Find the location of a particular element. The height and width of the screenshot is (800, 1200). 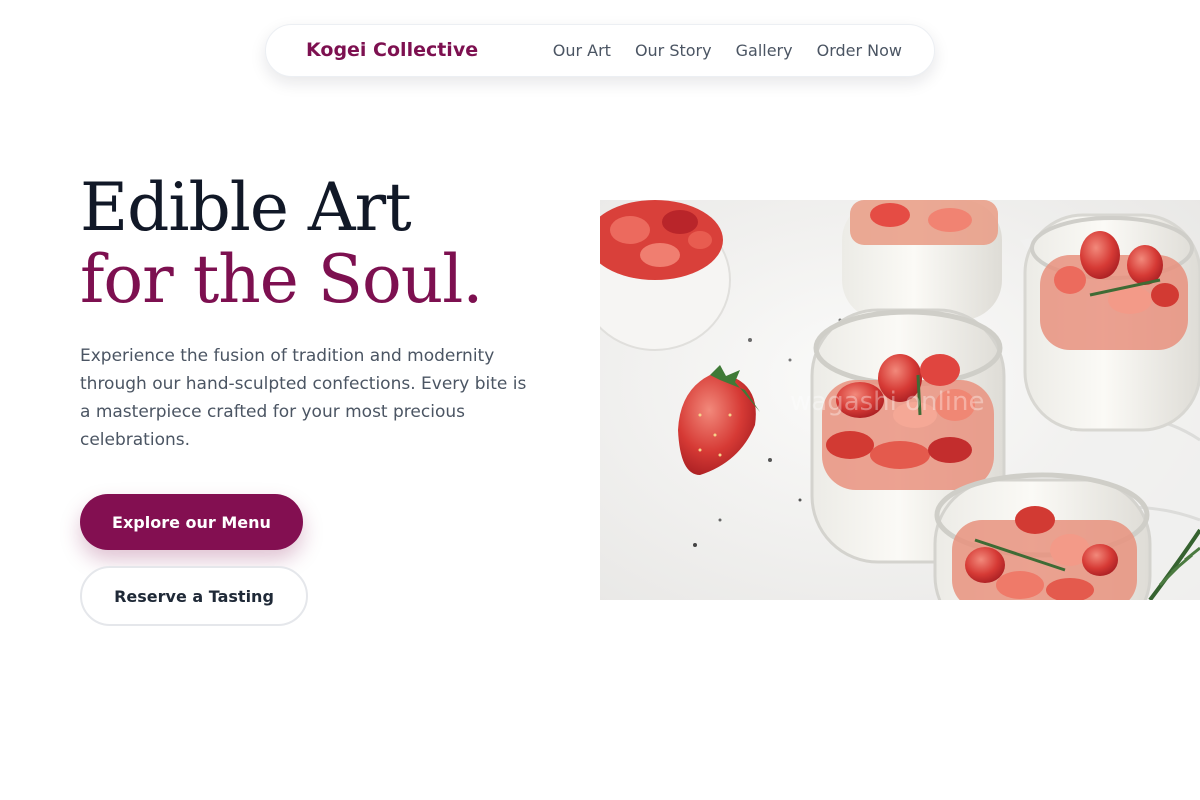

hero-title-line-2: for the Soul. is located at coordinates (281, 279).